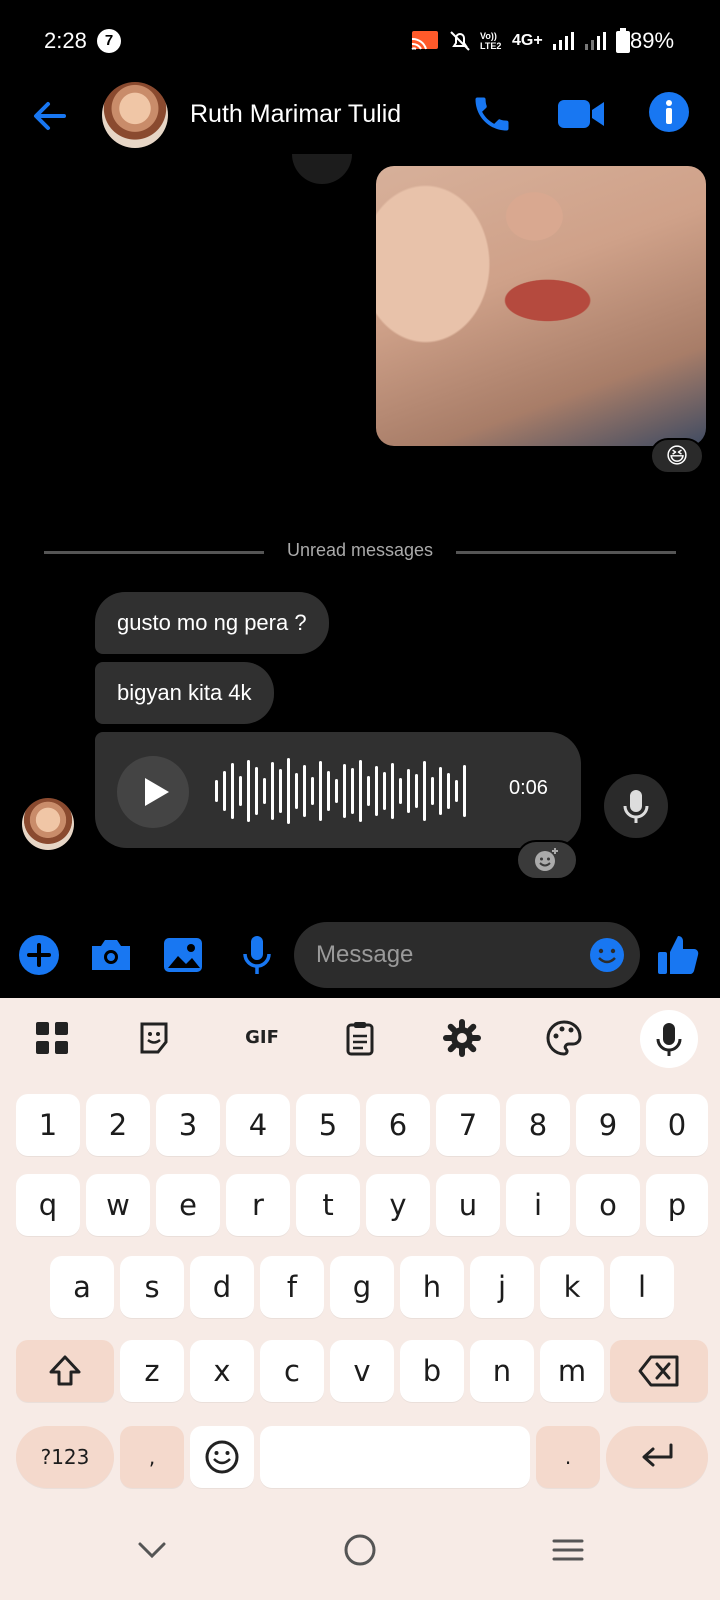  What do you see at coordinates (65, 1371) in the screenshot?
I see `shift-key` at bounding box center [65, 1371].